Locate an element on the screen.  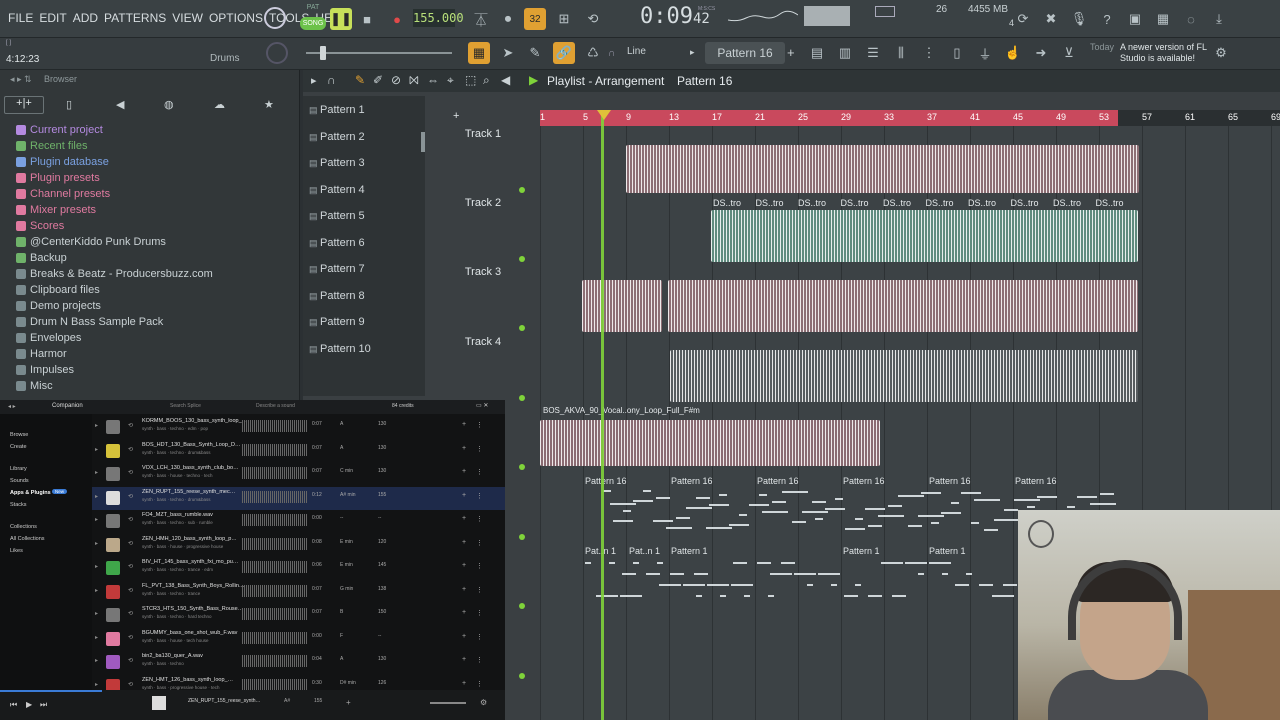
browser-item: Channel presets is located at coordinates (63, 194).